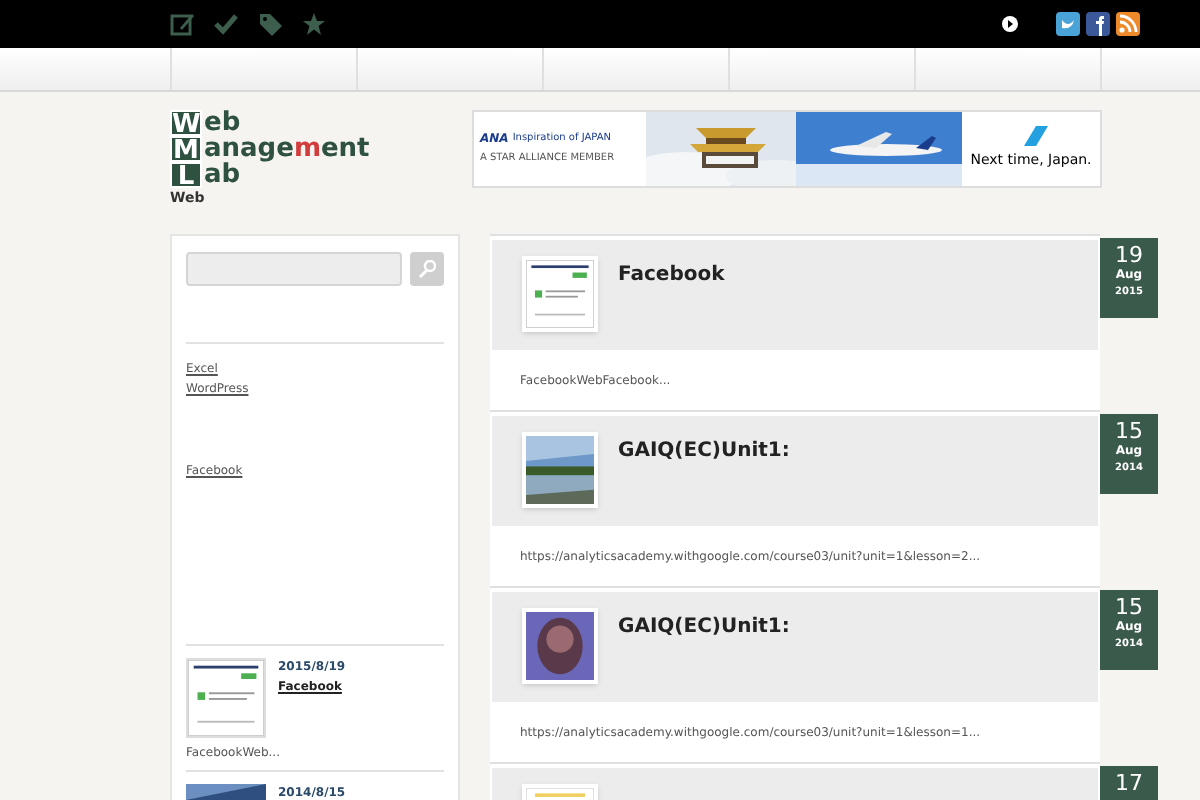 Image resolution: width=1200 pixels, height=800 pixels. I want to click on search-button, so click(427, 269).